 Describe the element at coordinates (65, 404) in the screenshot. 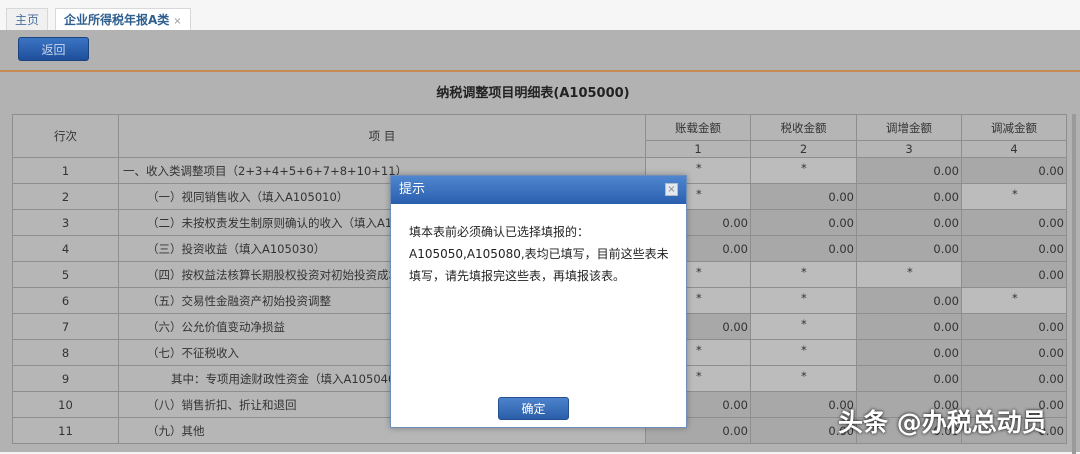

I see `row-number: 10` at that location.